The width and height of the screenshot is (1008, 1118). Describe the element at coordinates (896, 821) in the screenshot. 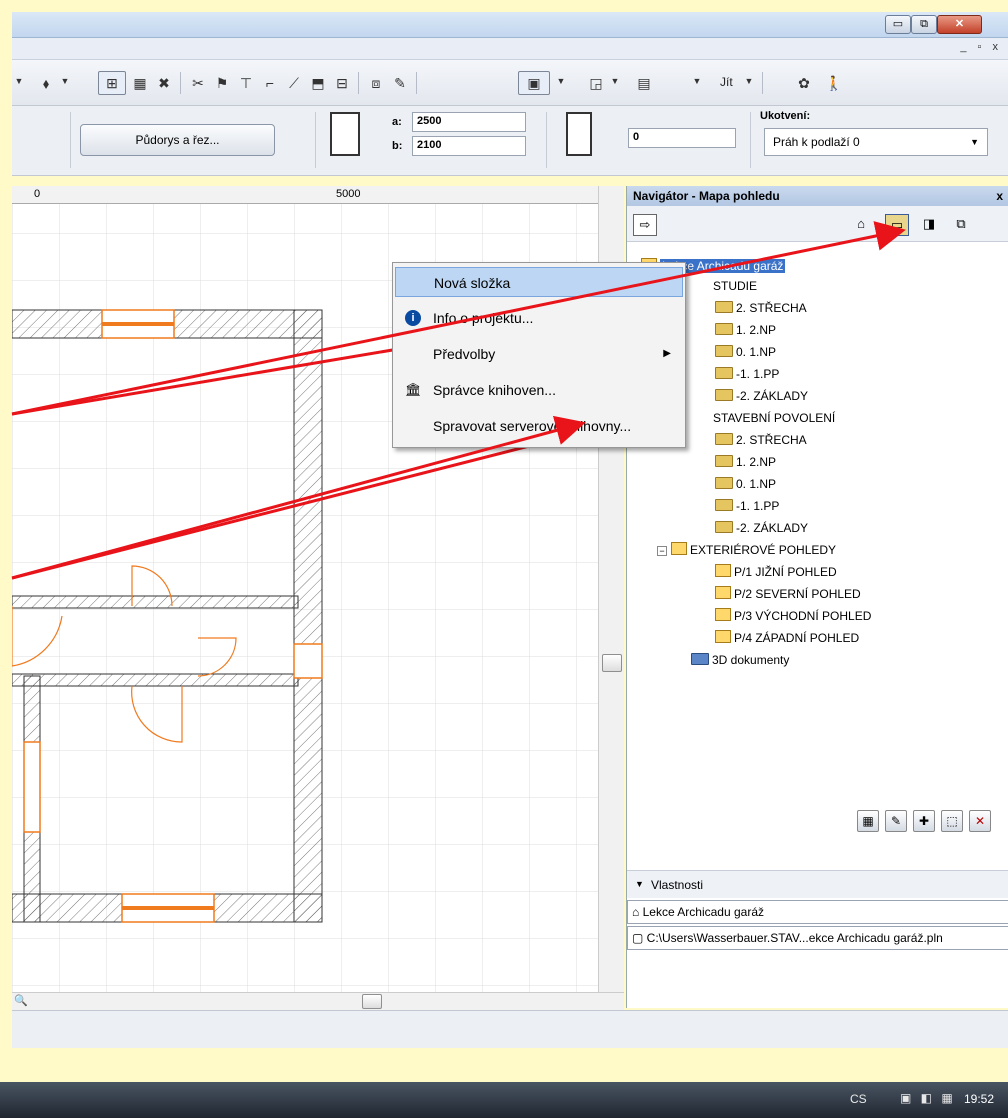

I see `new-view-icon: ✎` at that location.